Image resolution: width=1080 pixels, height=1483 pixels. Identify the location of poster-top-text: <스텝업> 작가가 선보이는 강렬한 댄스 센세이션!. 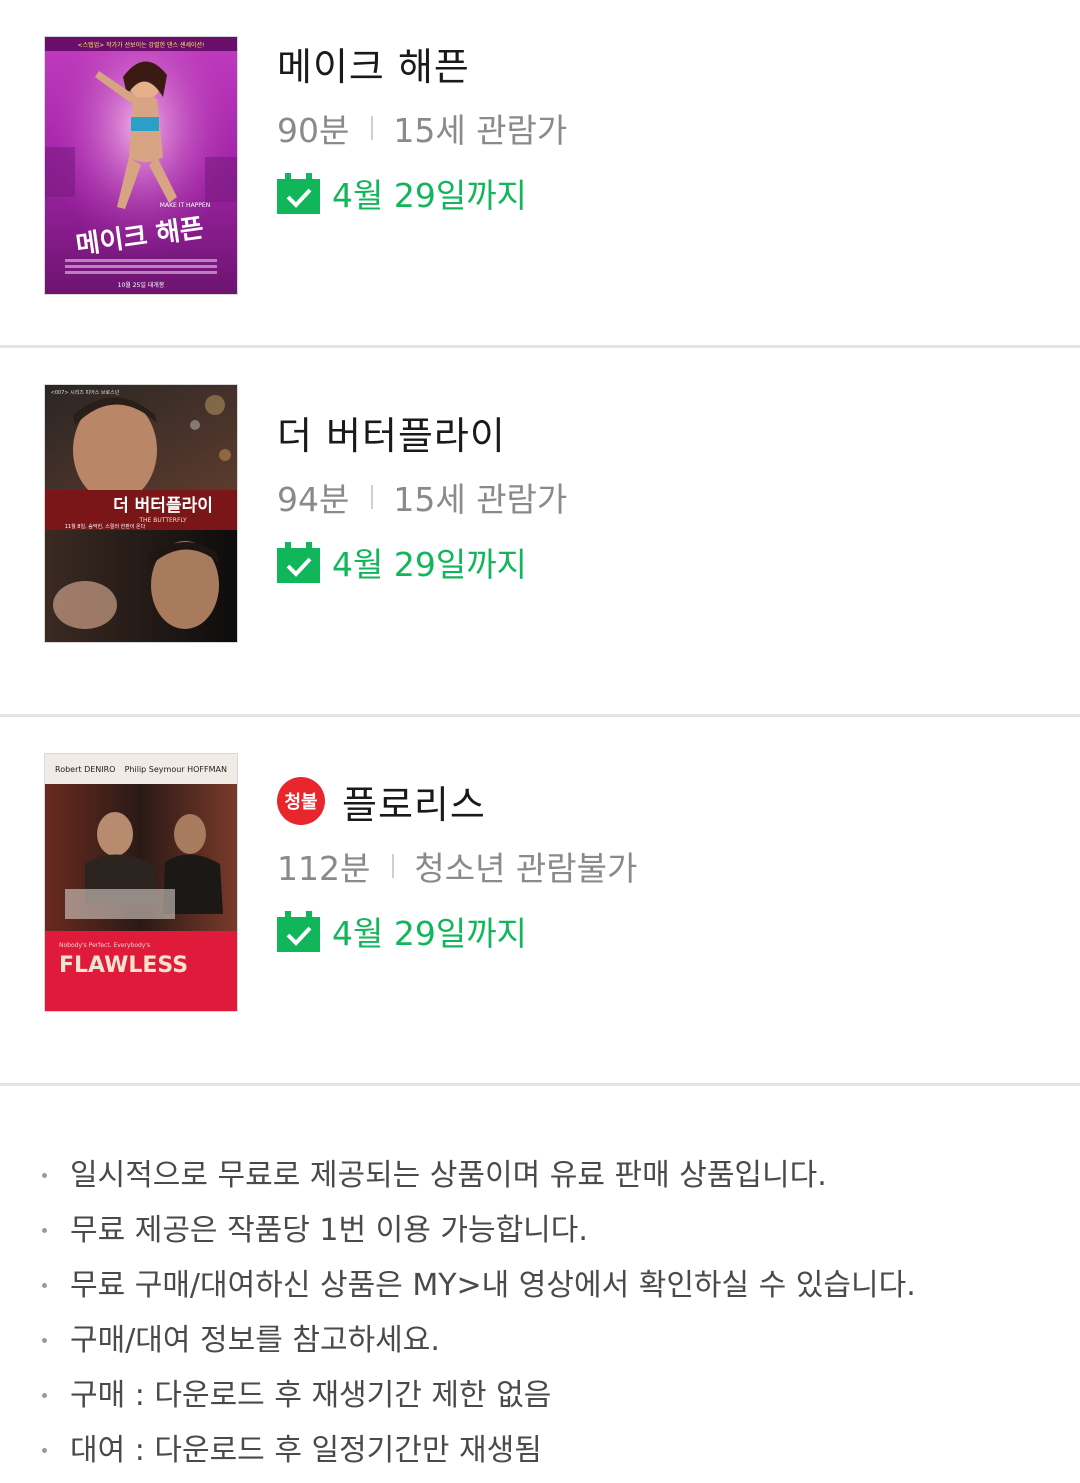
(141, 45).